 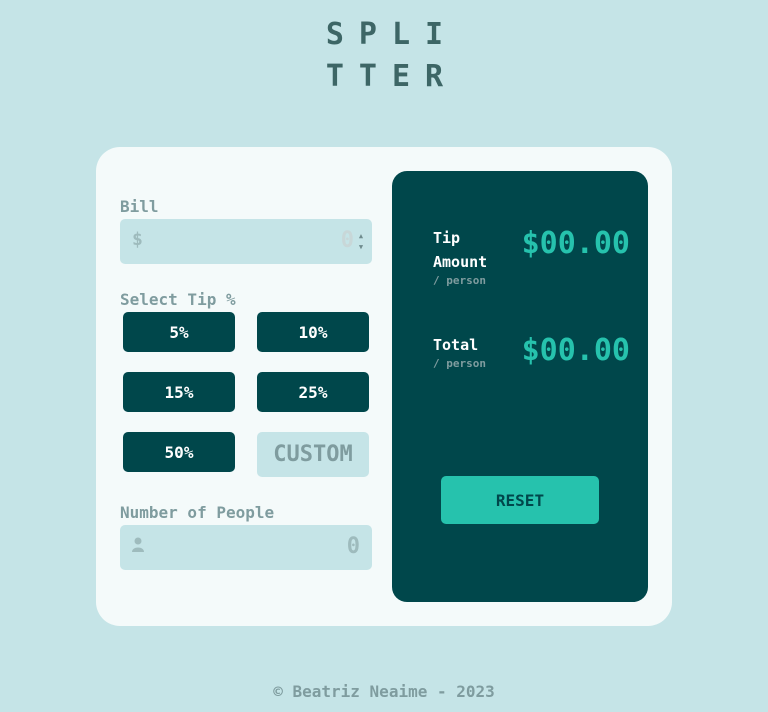 What do you see at coordinates (246, 241) in the screenshot?
I see `bill-input: $ 0 ▲ ▼` at bounding box center [246, 241].